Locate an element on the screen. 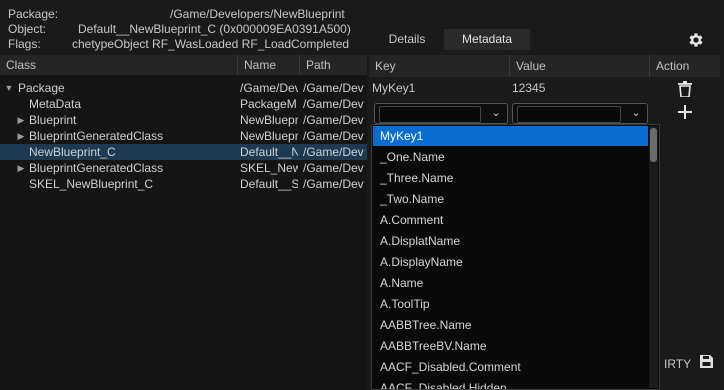 The width and height of the screenshot is (724, 390). metadata-key-cell: MyKey1 is located at coordinates (394, 88).